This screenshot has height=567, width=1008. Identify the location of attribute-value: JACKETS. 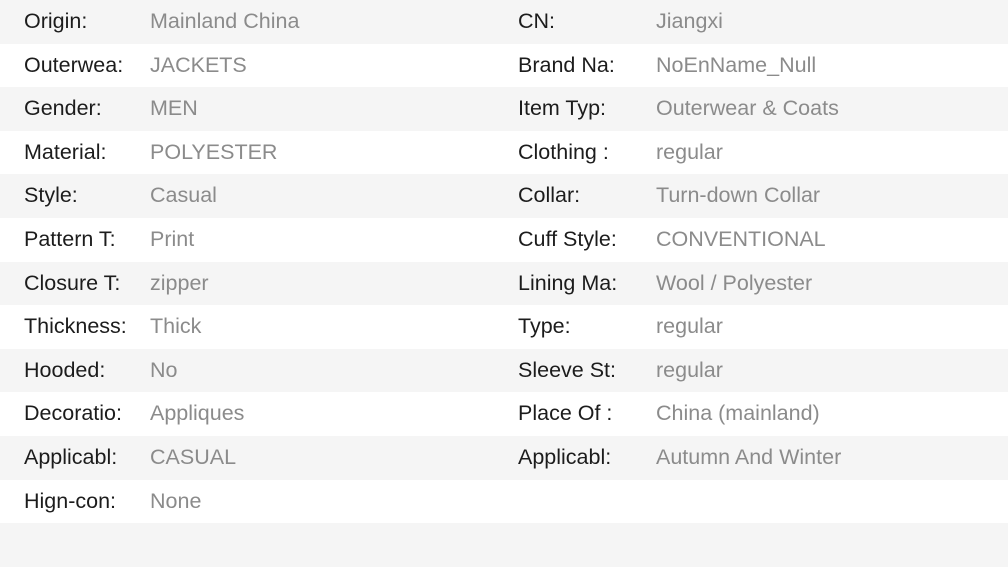
(198, 64).